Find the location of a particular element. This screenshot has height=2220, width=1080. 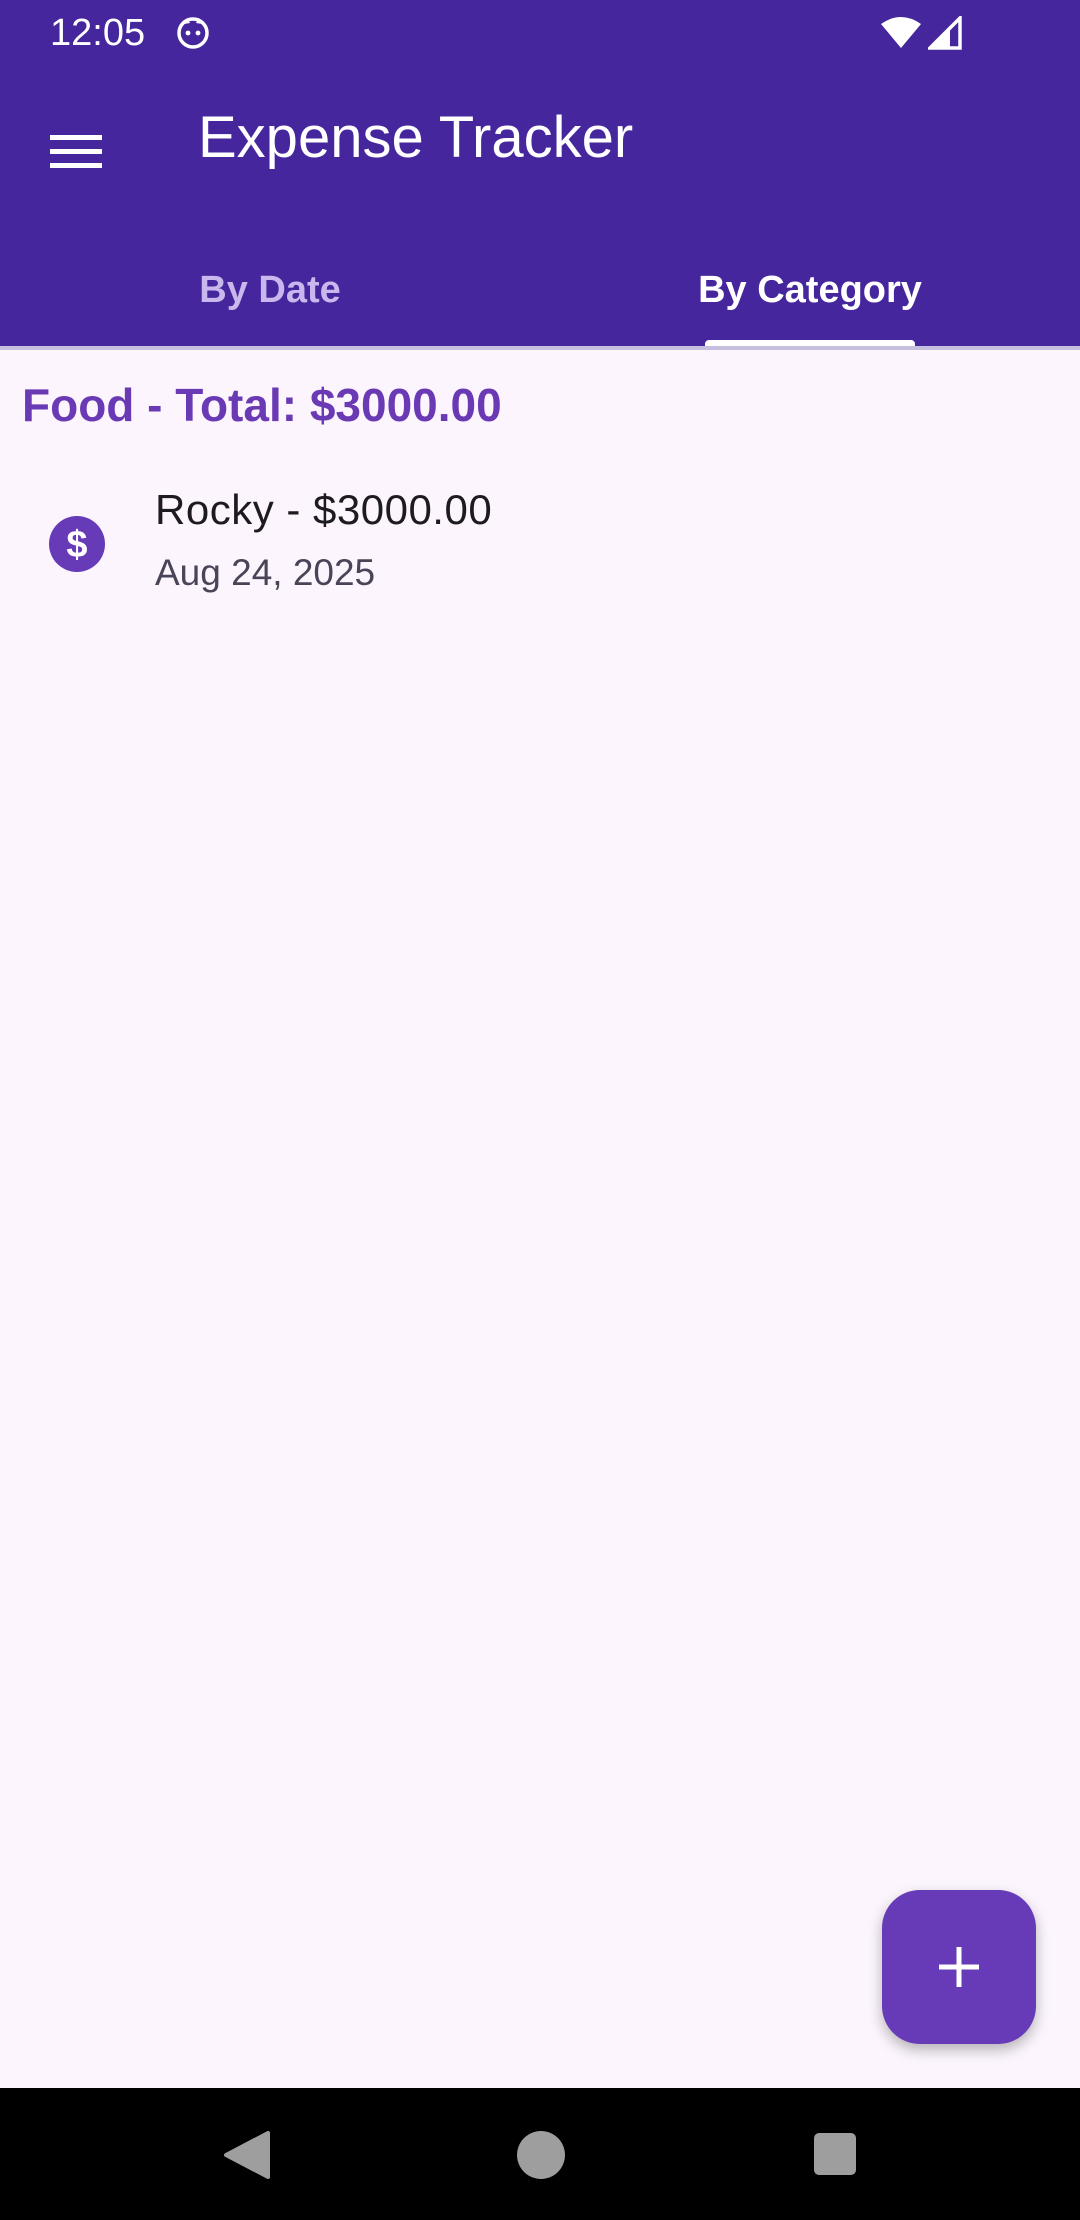

page-title: Expense Tracker is located at coordinates (416, 137).